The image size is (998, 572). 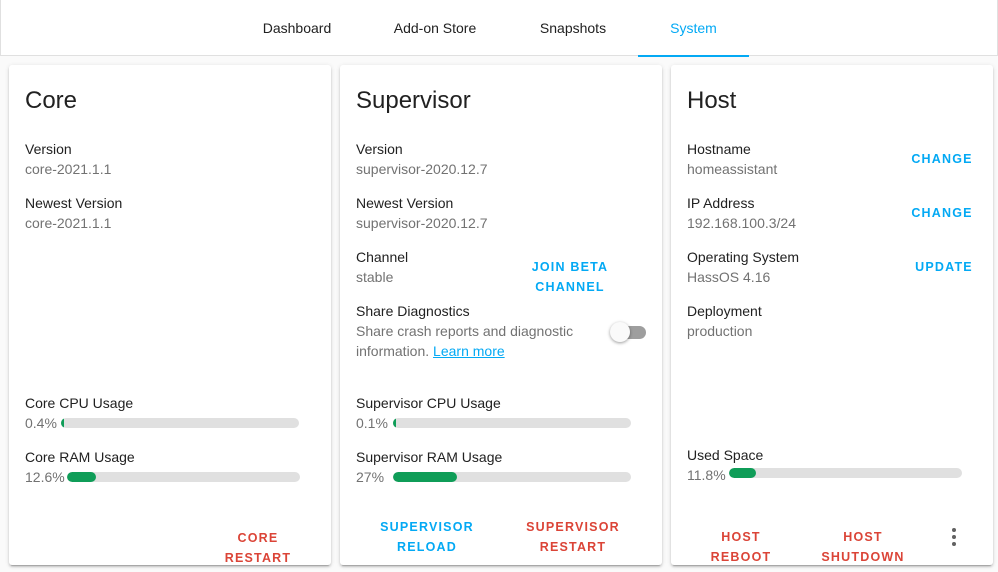 I want to click on supervisor-ram-meter: Supervisor RAM Usage 27%, so click(x=496, y=467).